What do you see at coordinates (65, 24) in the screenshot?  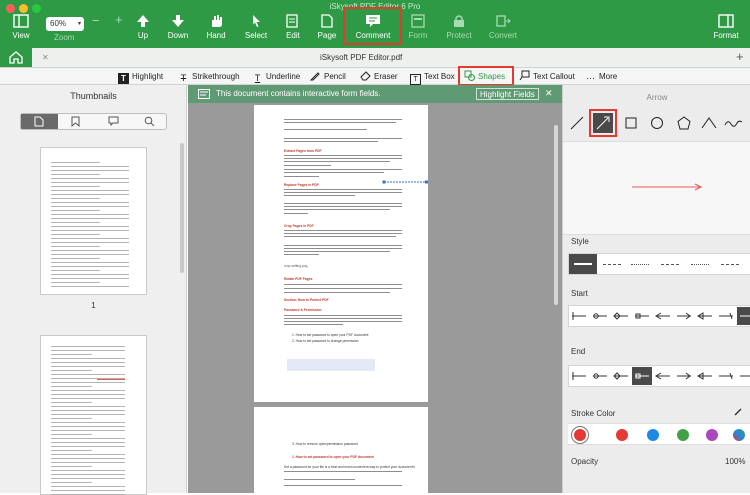 I see `zoom-select: 60% ▾` at bounding box center [65, 24].